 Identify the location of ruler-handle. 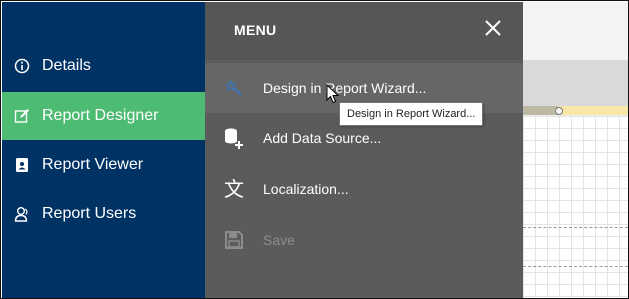
(559, 111).